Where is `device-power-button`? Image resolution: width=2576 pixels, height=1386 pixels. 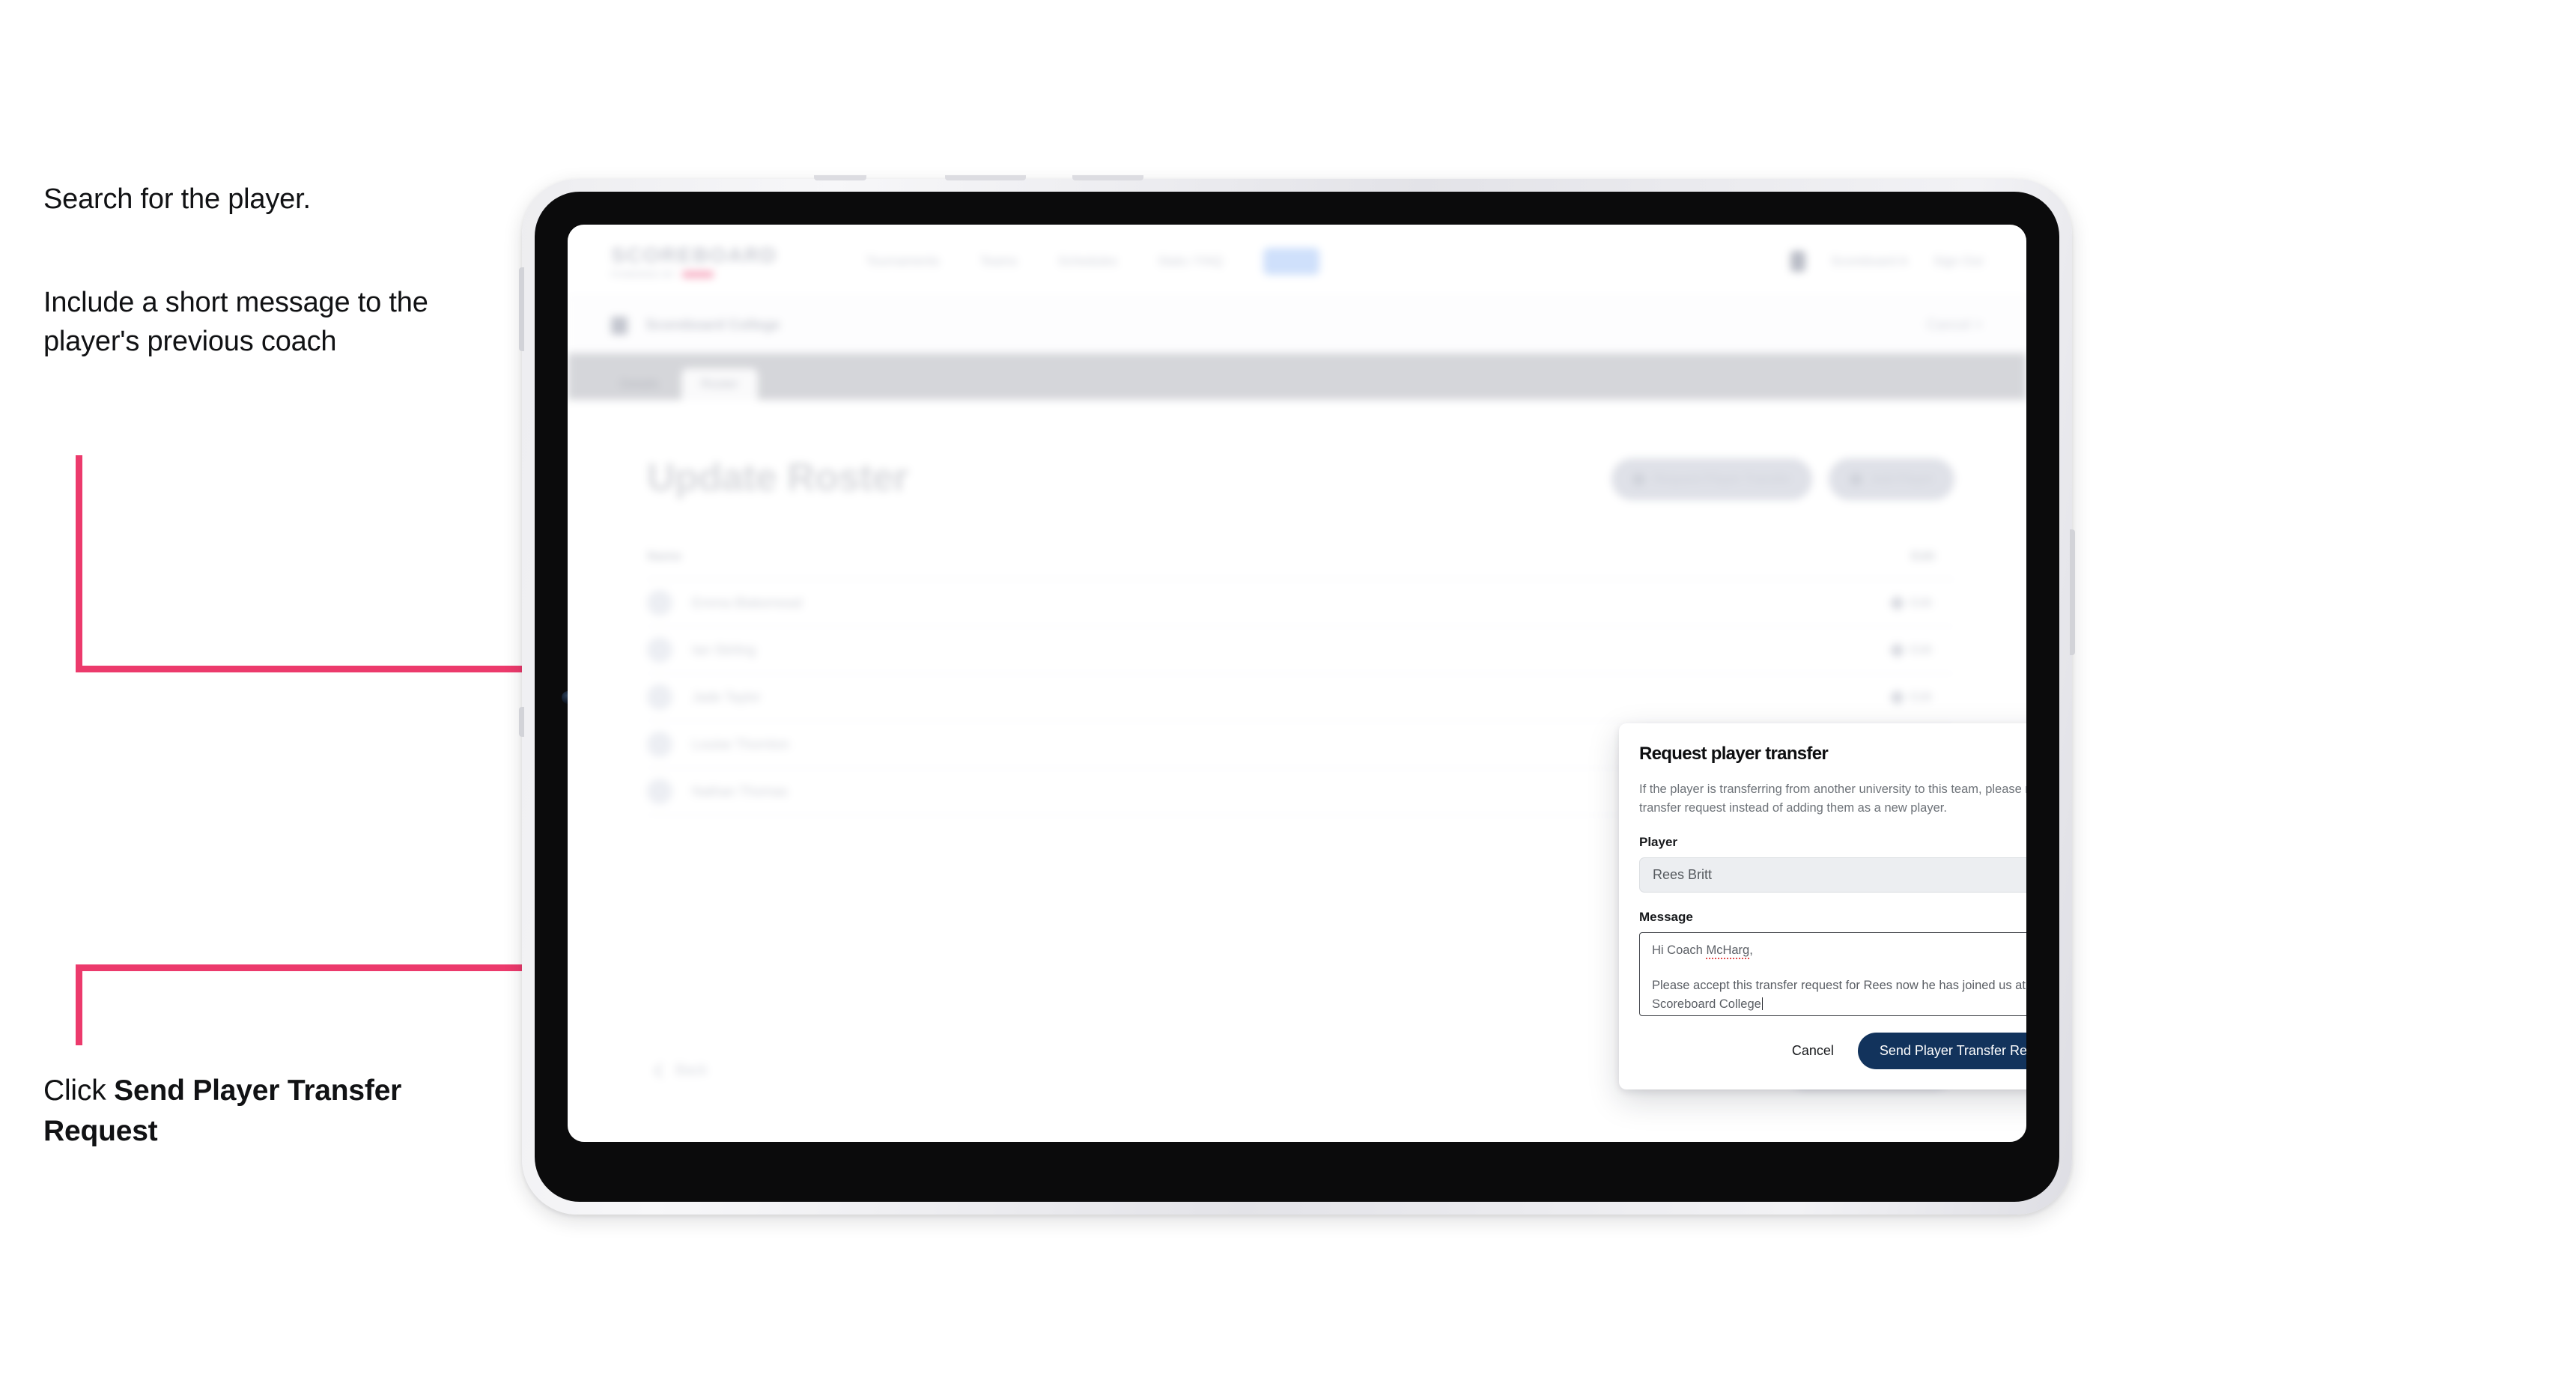
device-power-button is located at coordinates (2072, 592).